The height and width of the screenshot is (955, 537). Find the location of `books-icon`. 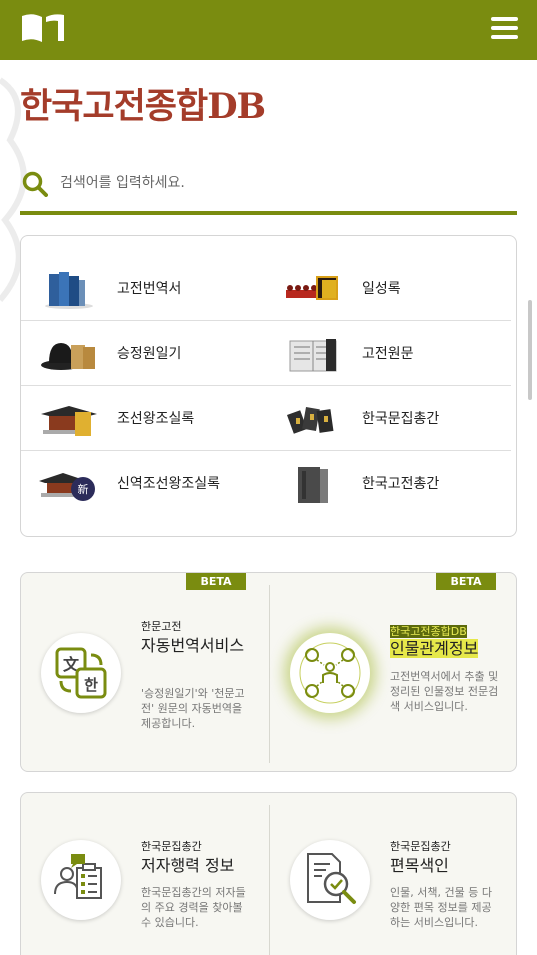

books-icon is located at coordinates (69, 290).